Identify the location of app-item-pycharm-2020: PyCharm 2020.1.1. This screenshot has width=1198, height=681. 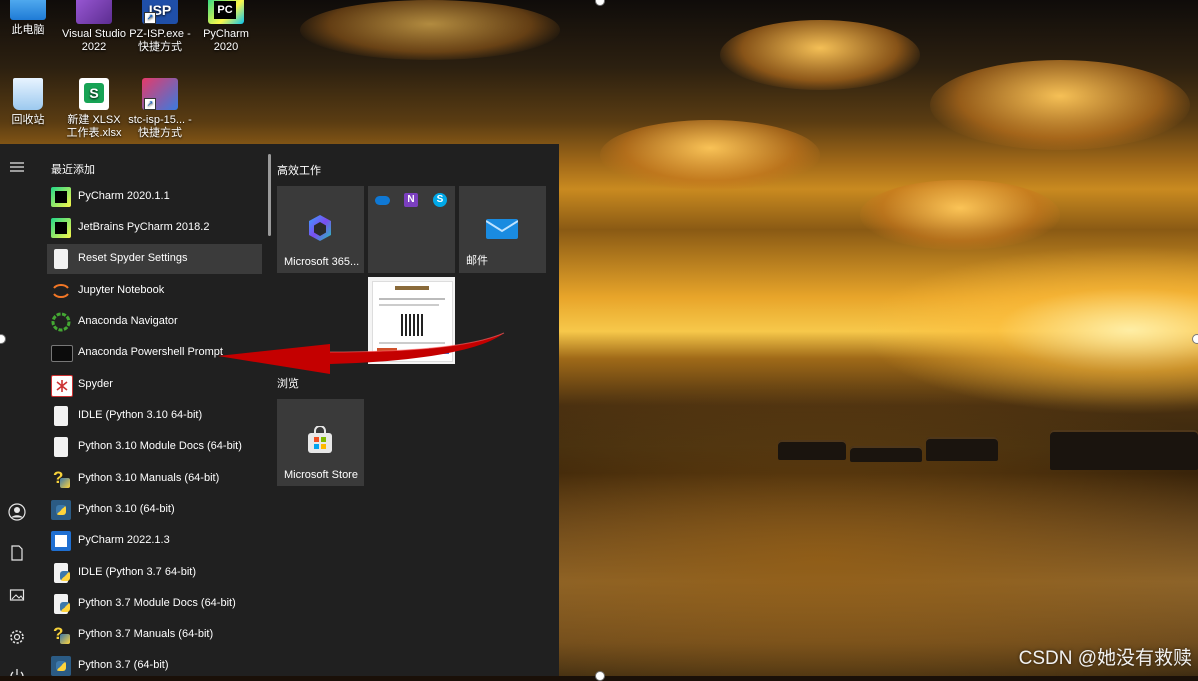
(154, 197).